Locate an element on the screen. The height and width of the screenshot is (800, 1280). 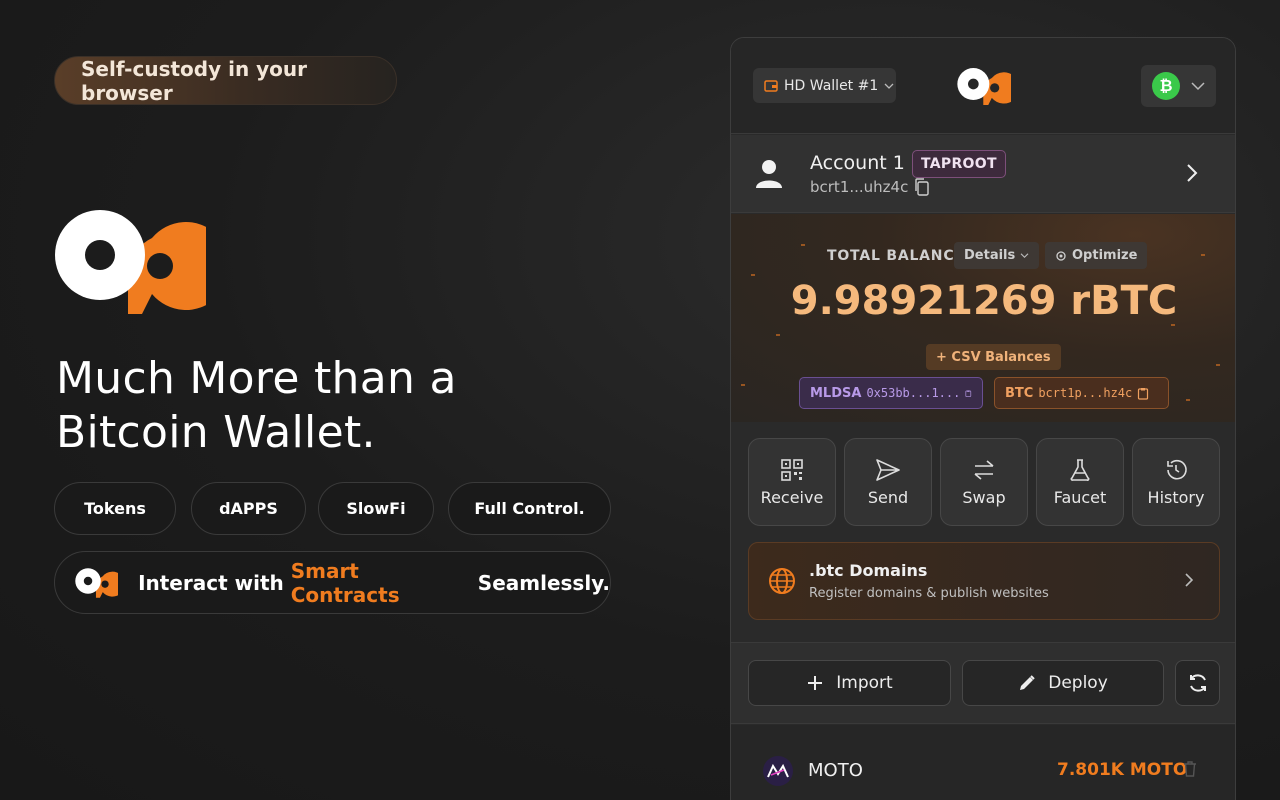
plus-icon is located at coordinates (815, 683).